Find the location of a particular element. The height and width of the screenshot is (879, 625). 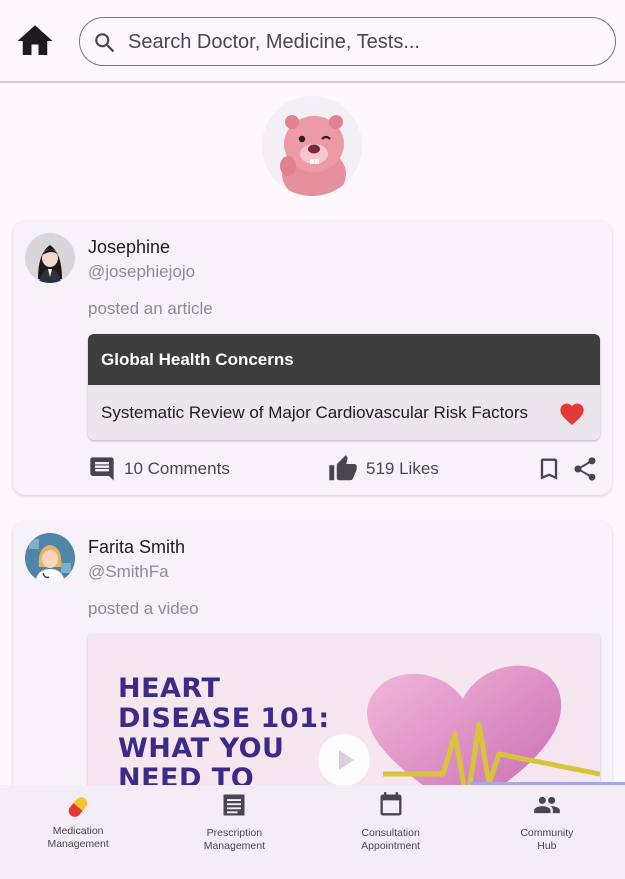

heart-icon is located at coordinates (572, 413).